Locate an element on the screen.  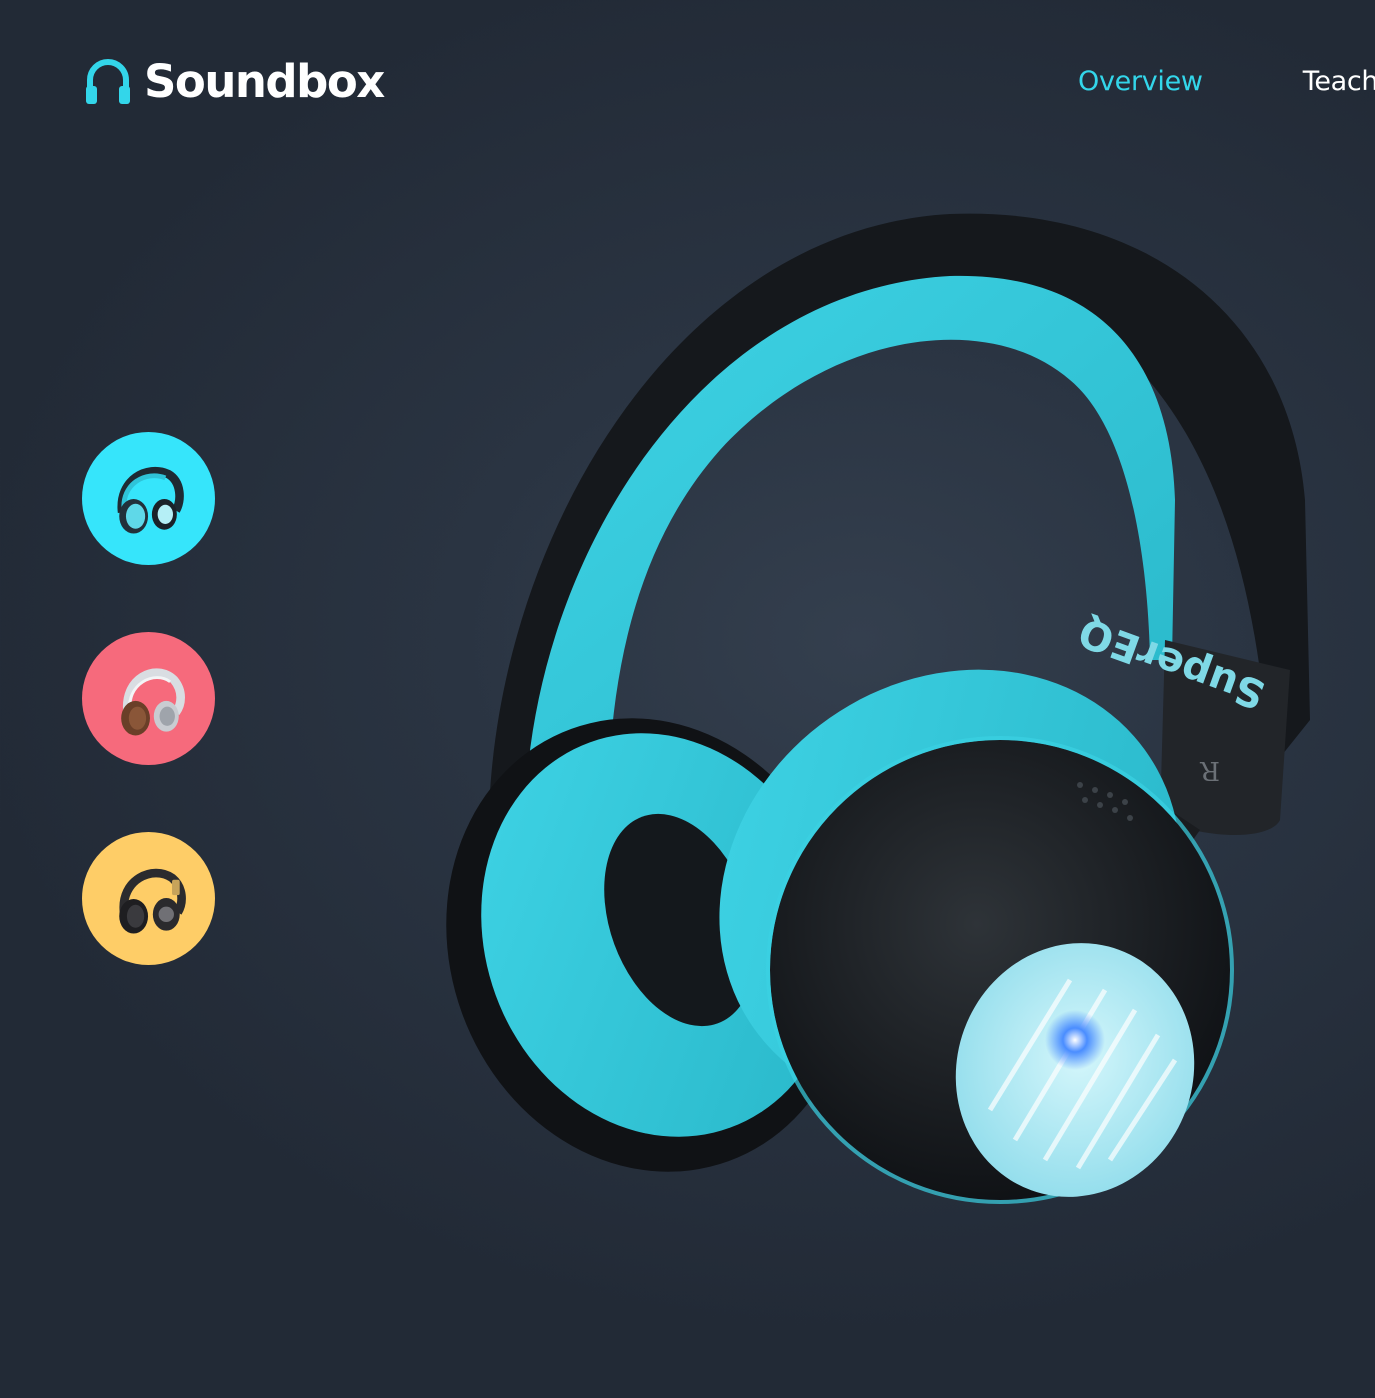
teal-headphones-thumb is located at coordinates (148, 498).